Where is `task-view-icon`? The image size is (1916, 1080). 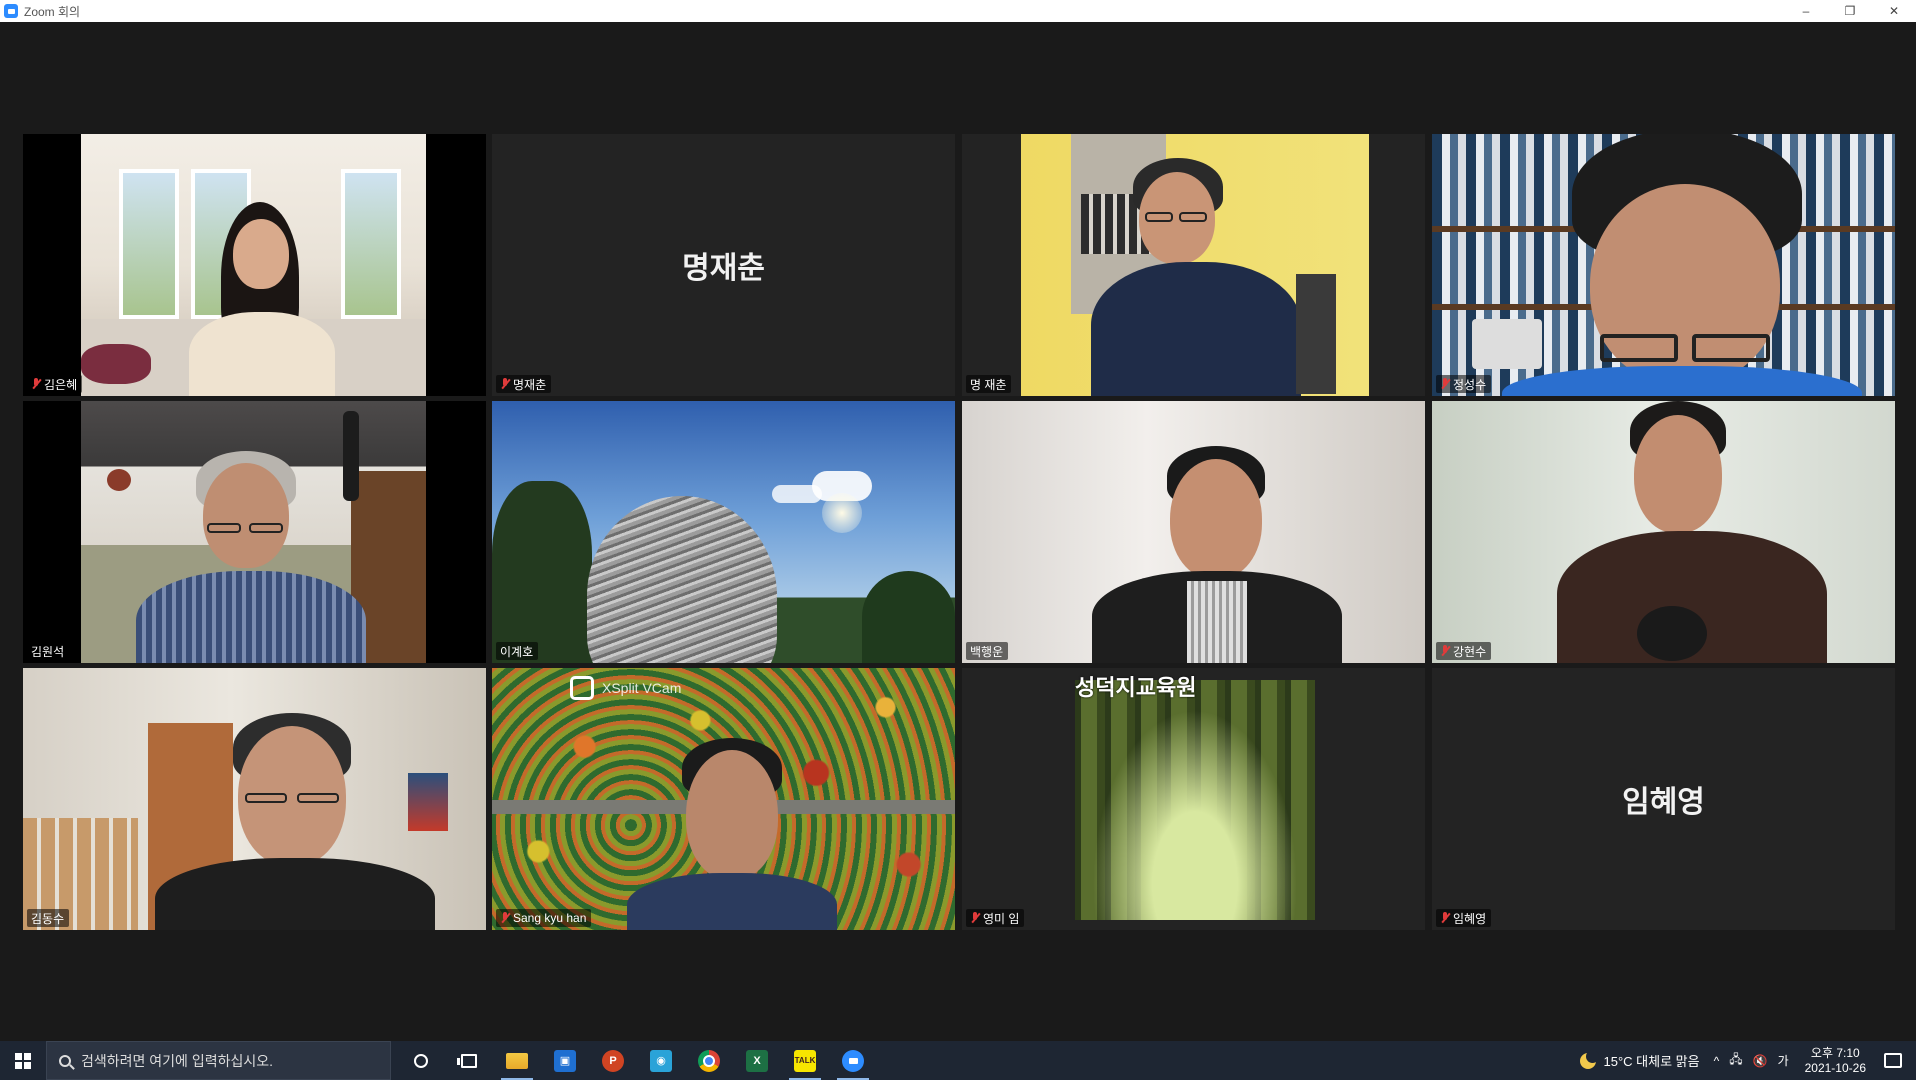 task-view-icon is located at coordinates (467, 1060).